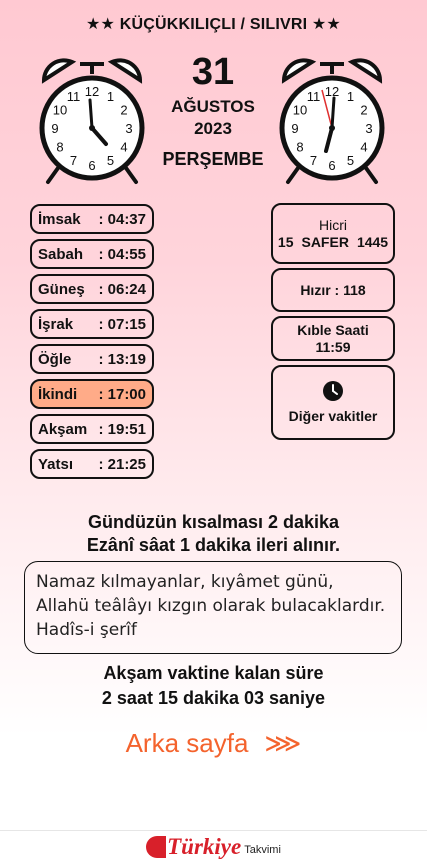 This screenshot has height=866, width=427. What do you see at coordinates (92, 324) in the screenshot?
I see `time-row-israk: İşrak : 07:15` at bounding box center [92, 324].